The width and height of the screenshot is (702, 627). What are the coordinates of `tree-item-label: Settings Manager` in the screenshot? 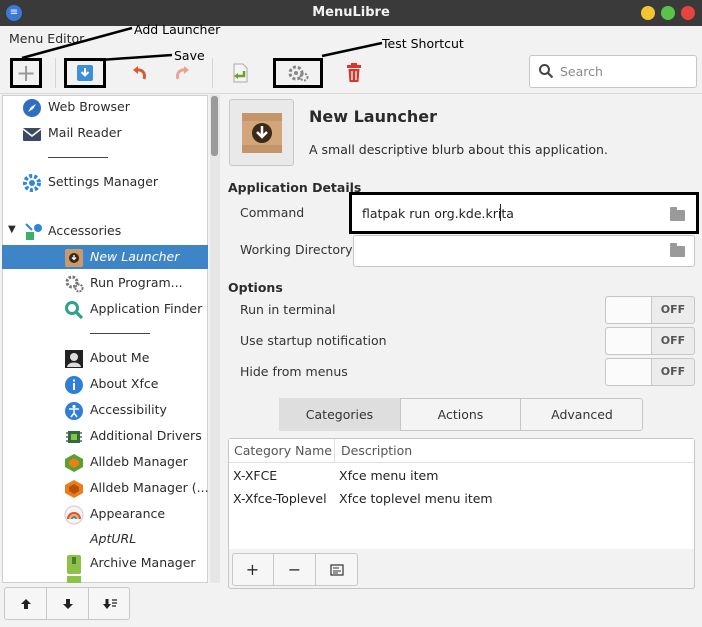 It's located at (103, 181).